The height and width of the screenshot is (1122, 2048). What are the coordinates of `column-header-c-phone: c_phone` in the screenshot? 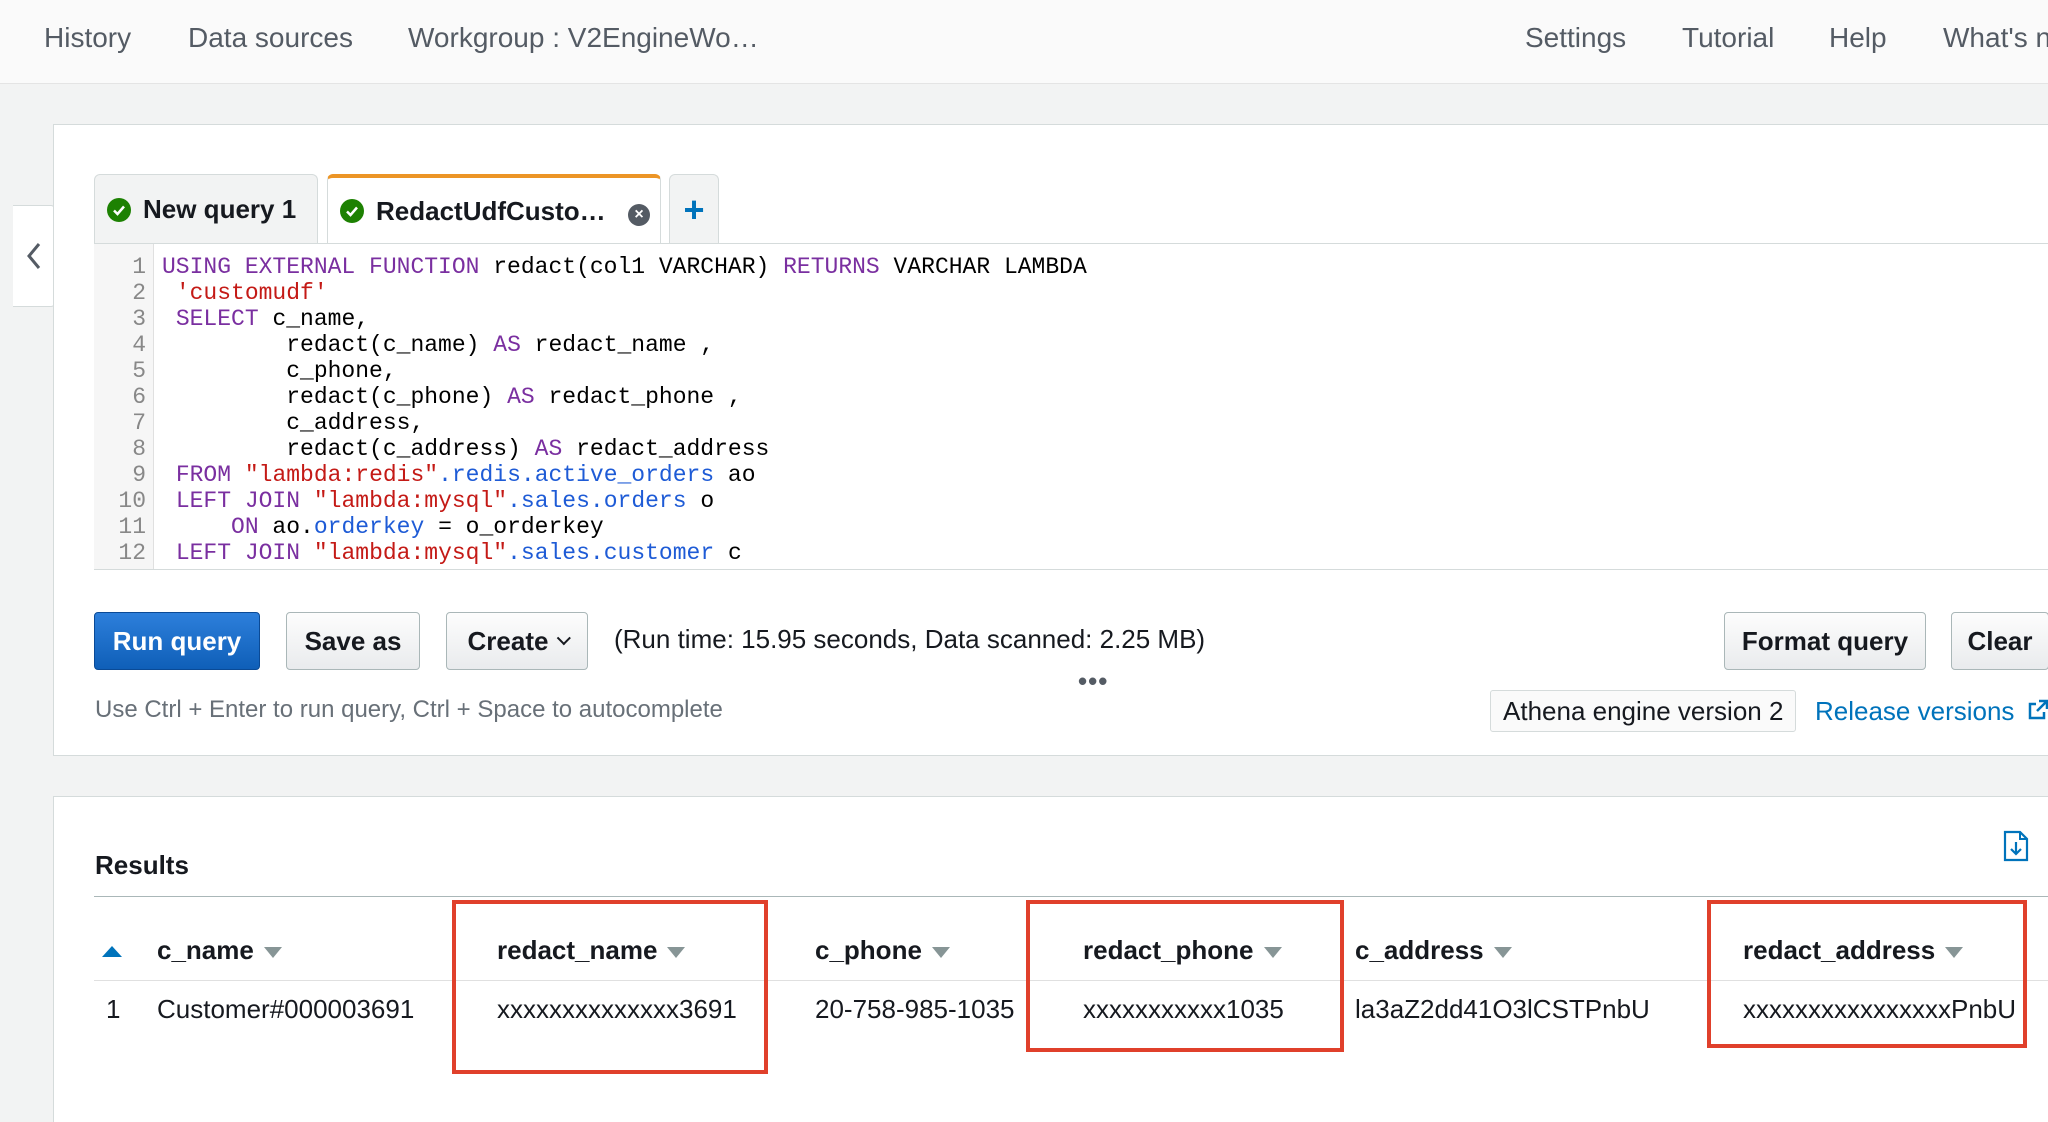 It's located at (882, 950).